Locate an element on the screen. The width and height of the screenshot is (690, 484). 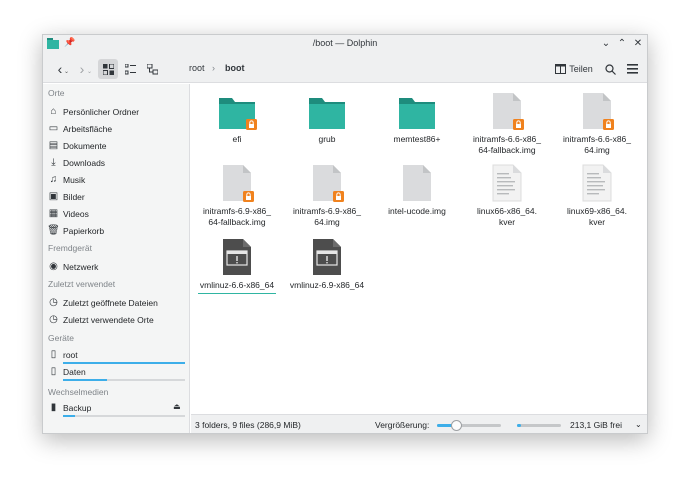
file-name-label: linux66-x86_64. kver is located at coordinates (506, 216).